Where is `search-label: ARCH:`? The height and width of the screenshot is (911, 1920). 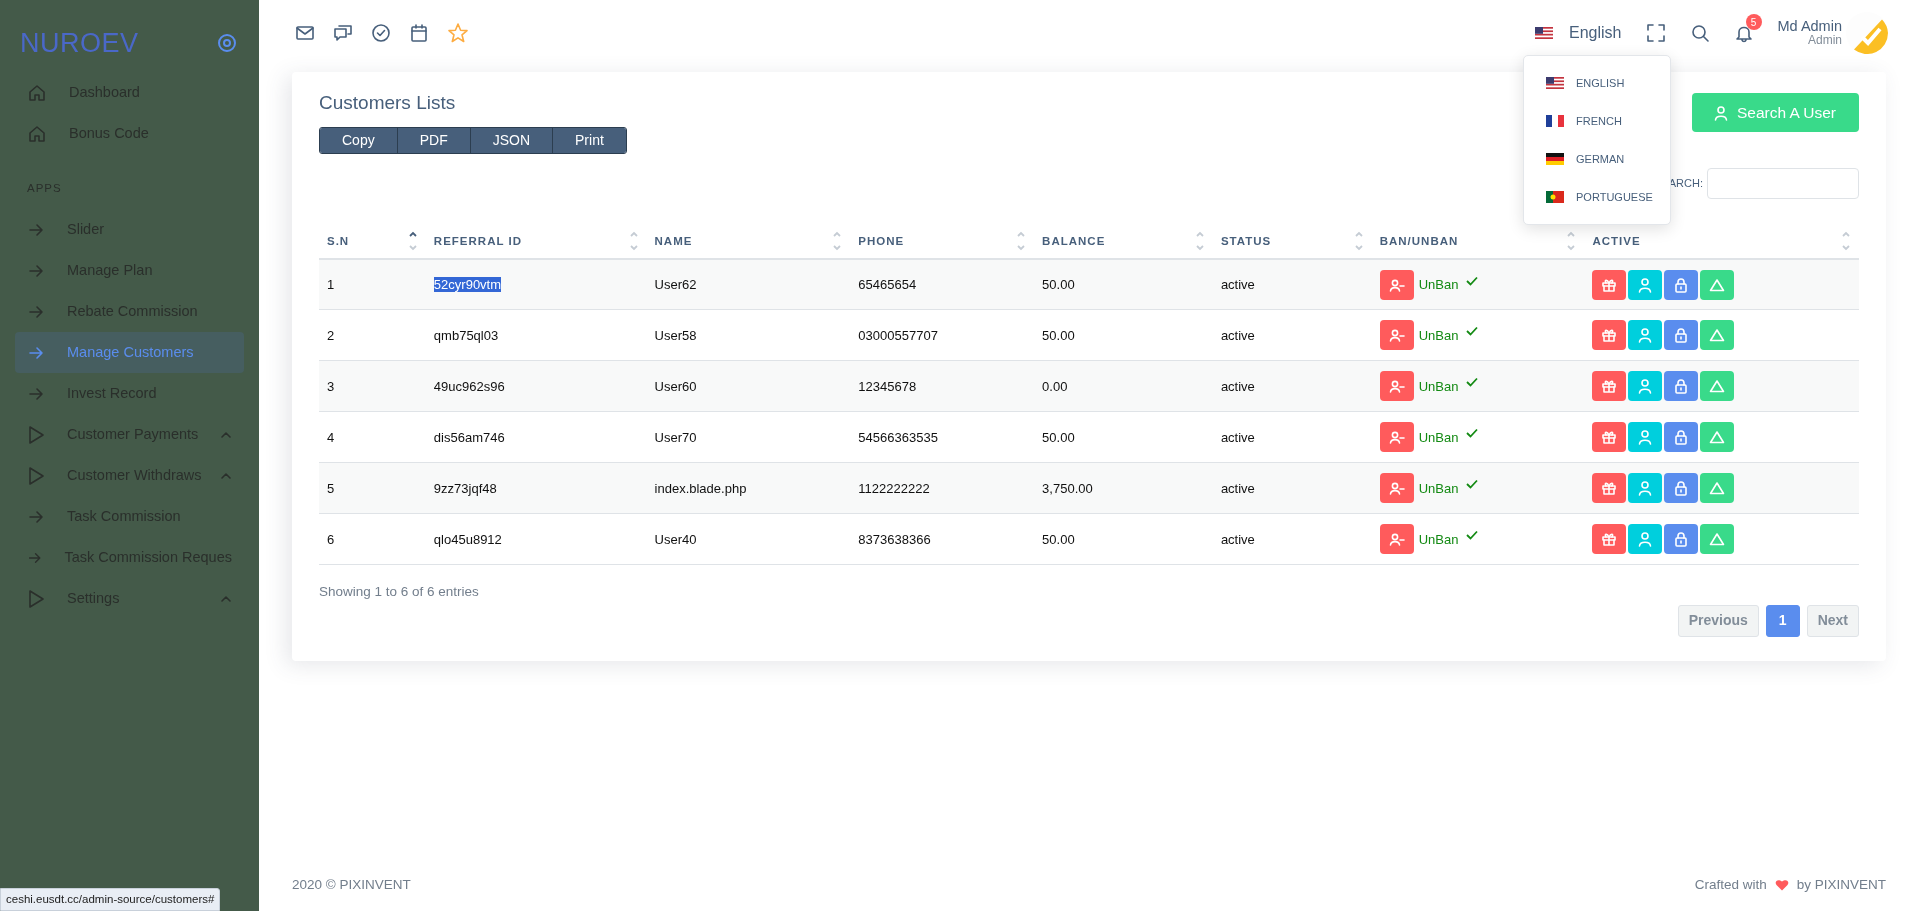
search-label: ARCH: is located at coordinates (1685, 184).